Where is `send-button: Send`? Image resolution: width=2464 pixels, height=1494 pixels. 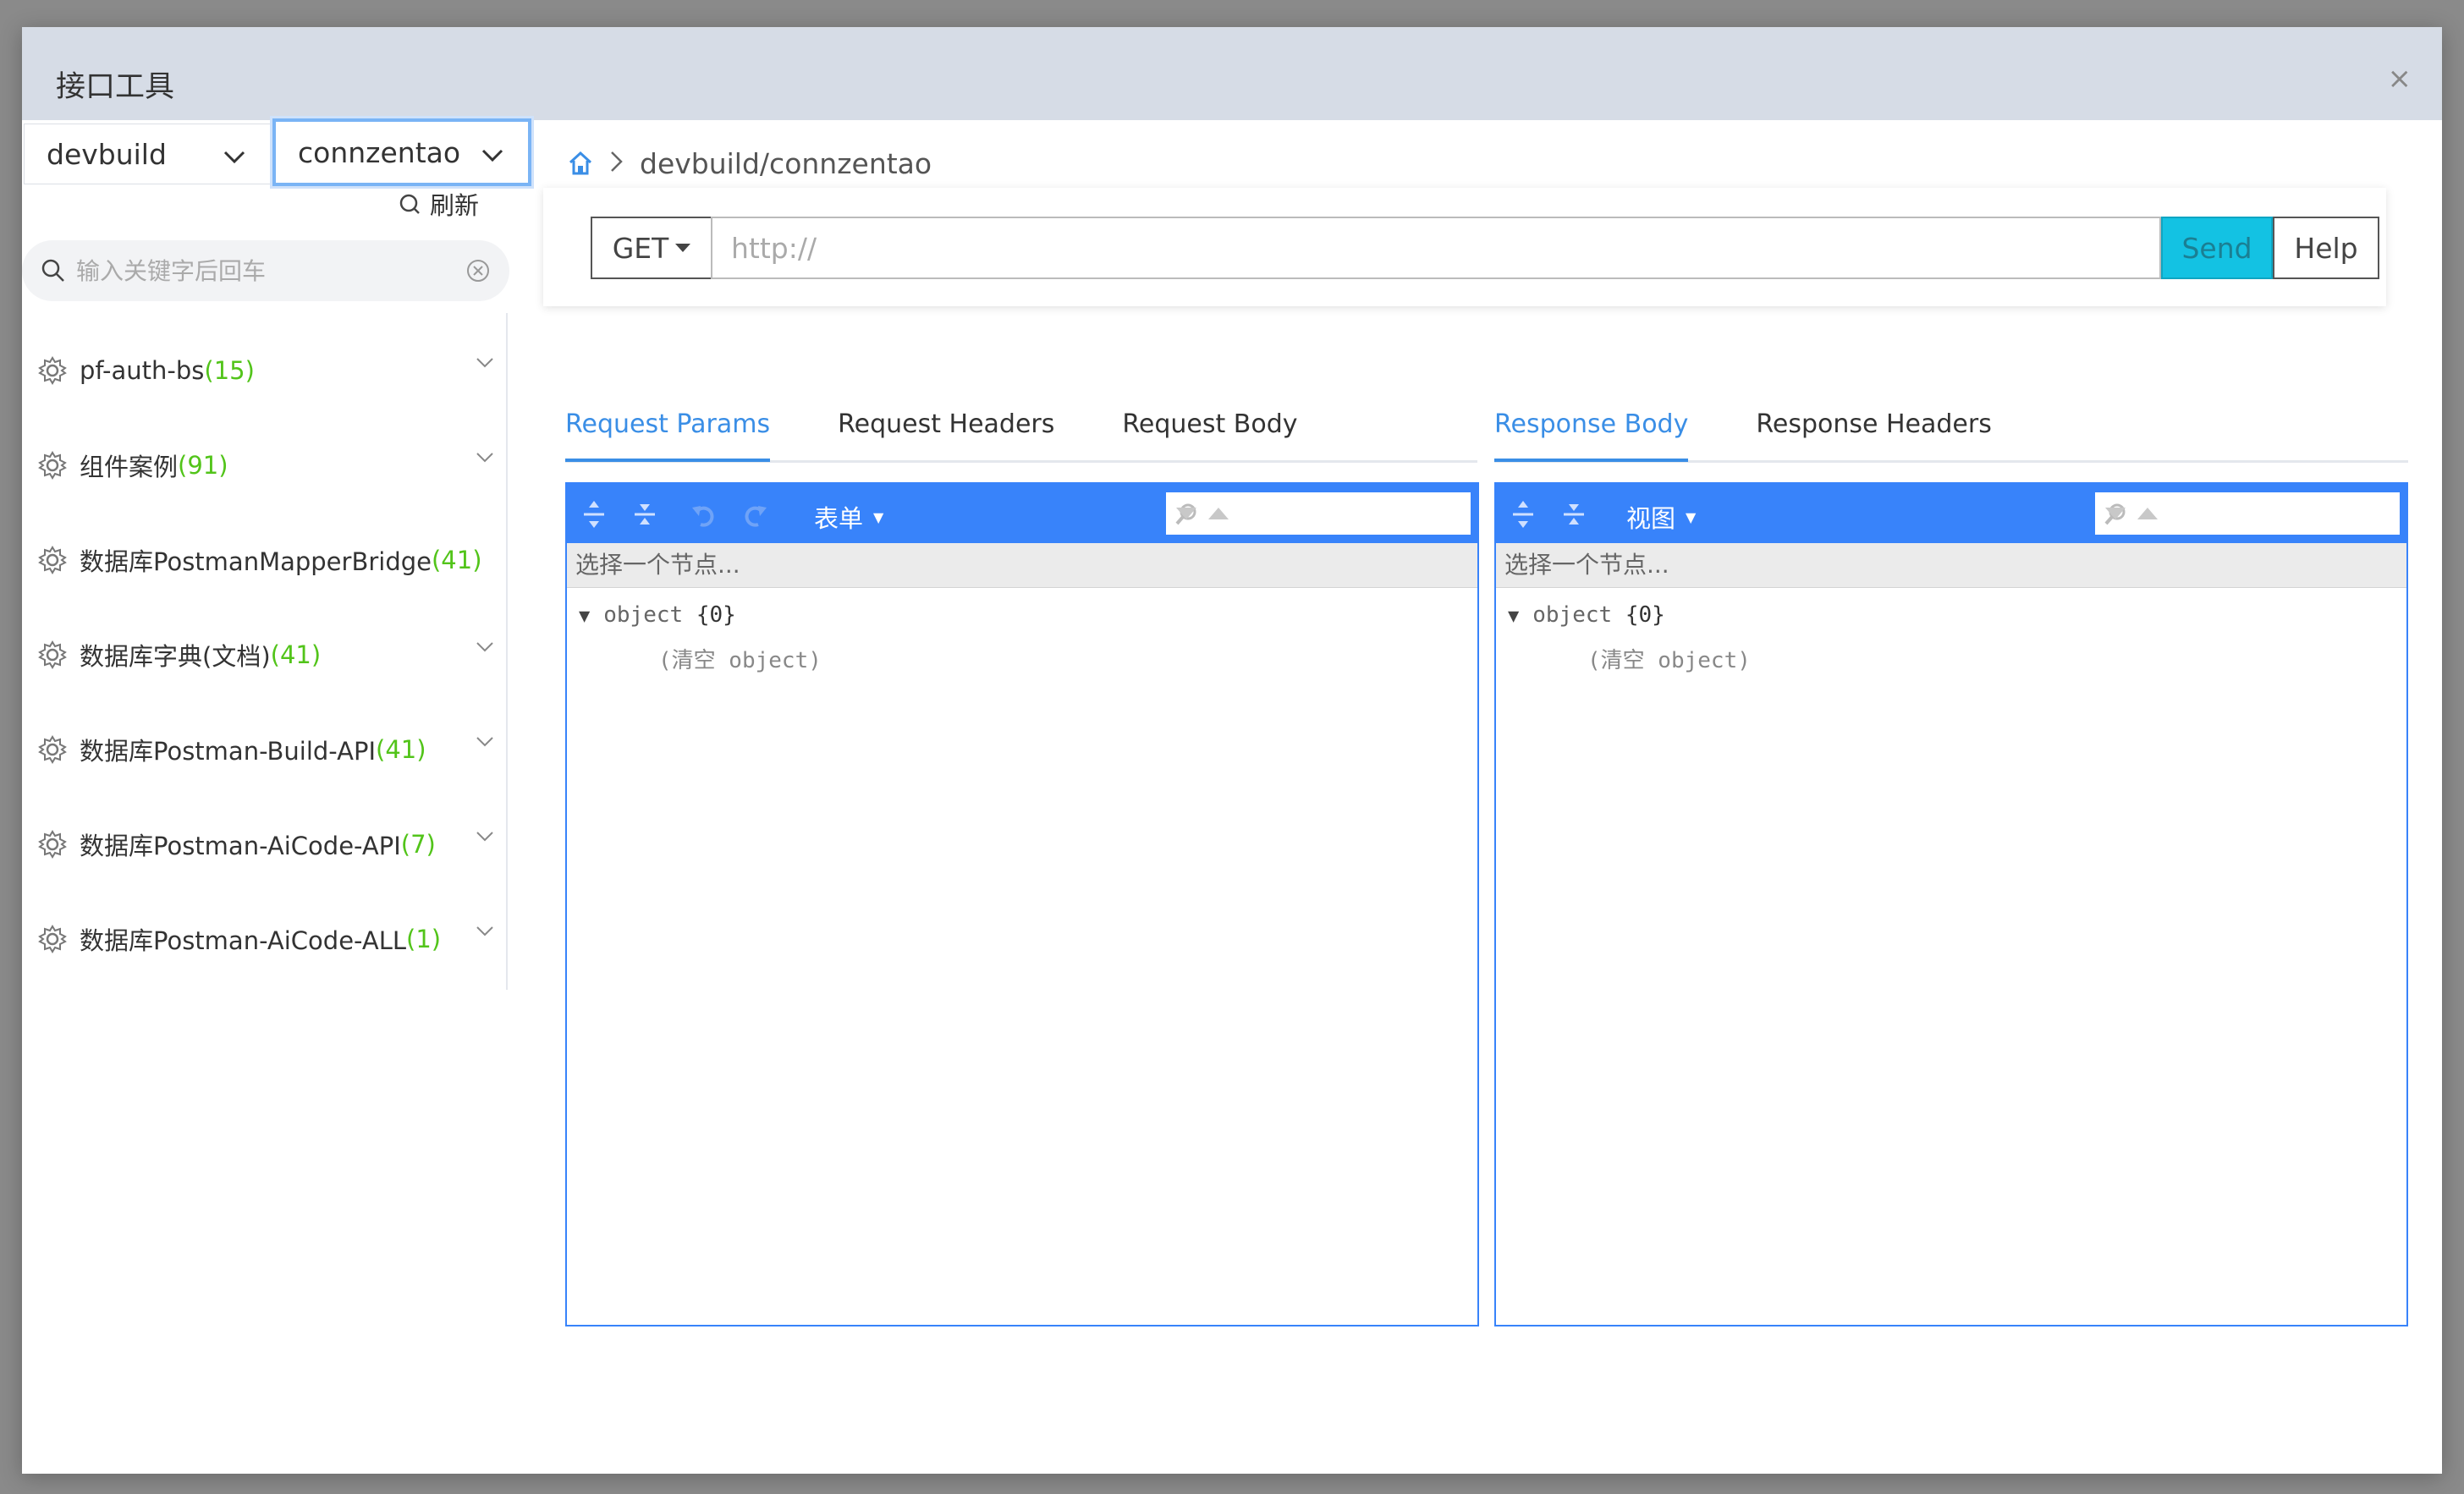
send-button: Send is located at coordinates (2217, 248).